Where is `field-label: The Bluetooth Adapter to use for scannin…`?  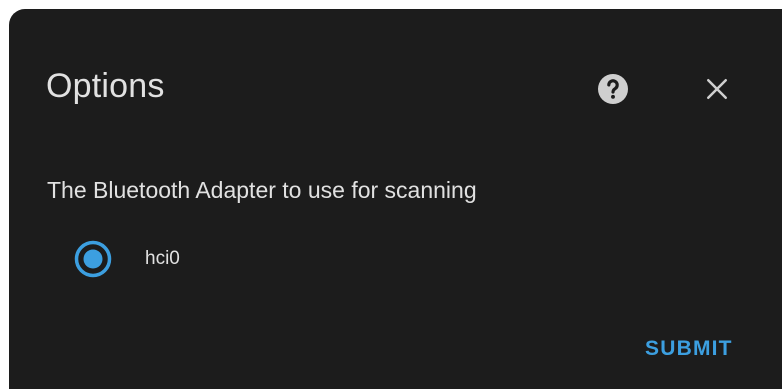
field-label: The Bluetooth Adapter to use for scannin… is located at coordinates (262, 190).